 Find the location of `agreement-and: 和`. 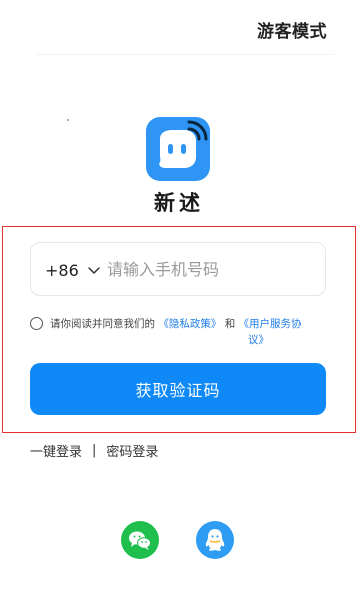

agreement-and: 和 is located at coordinates (230, 324).